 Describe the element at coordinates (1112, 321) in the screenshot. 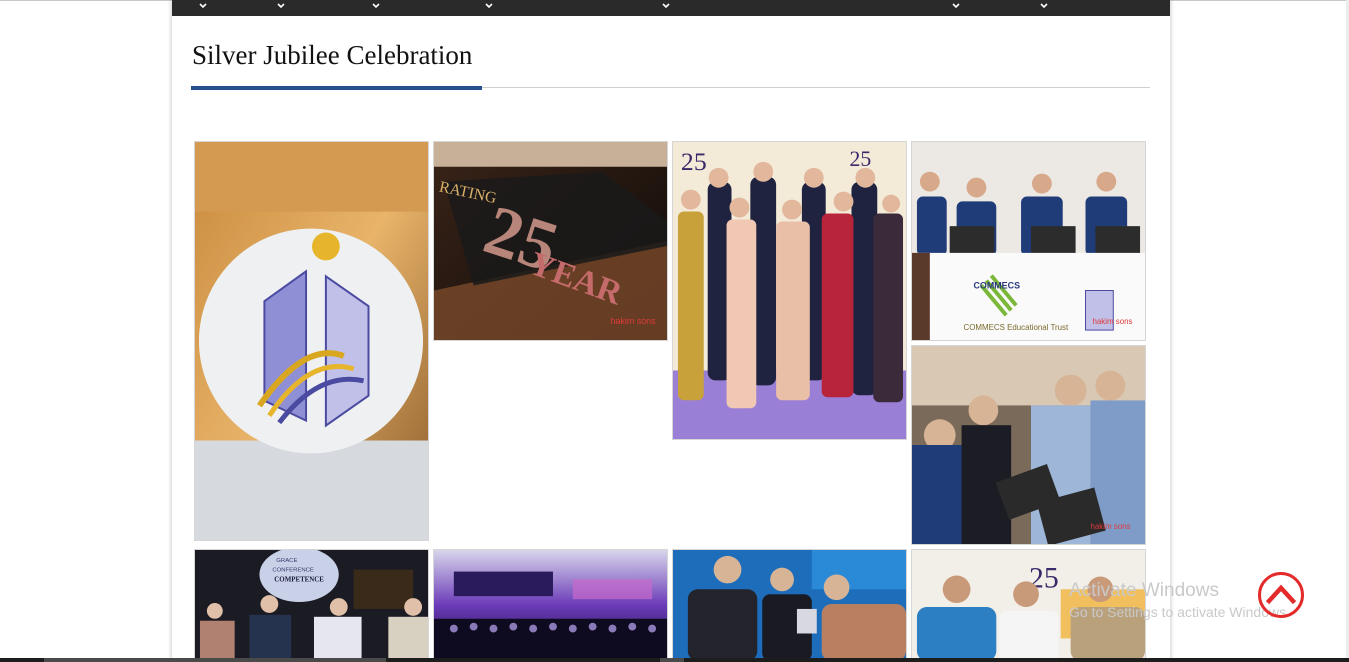

I see `tile-4-credit: hakim sons` at that location.